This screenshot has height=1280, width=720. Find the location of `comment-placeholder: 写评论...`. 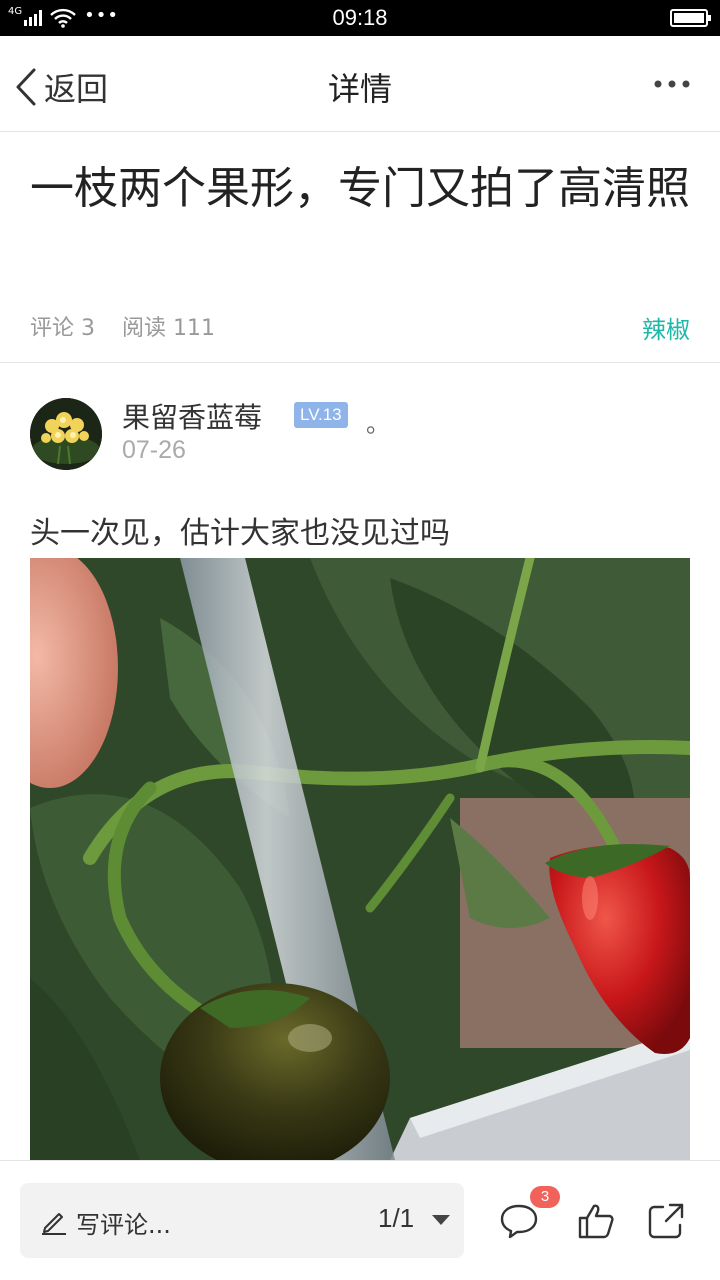

comment-placeholder: 写评论... is located at coordinates (123, 1225).